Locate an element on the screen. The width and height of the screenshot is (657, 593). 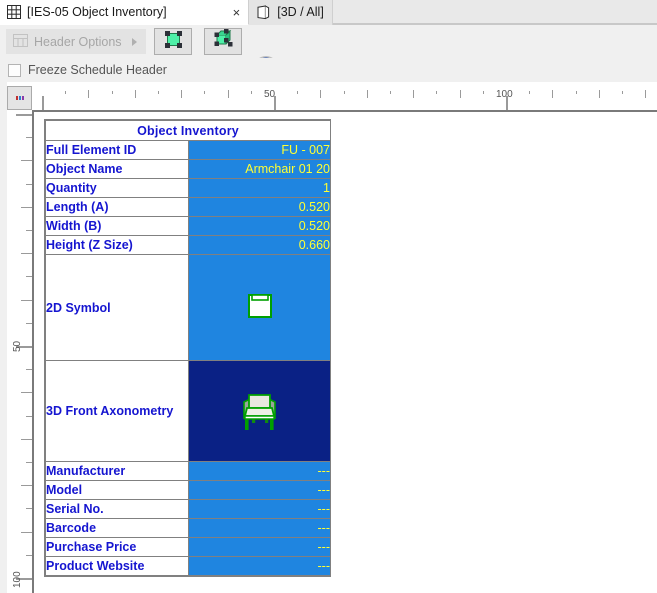
row-label: Height (Z Size) is located at coordinates (117, 245).